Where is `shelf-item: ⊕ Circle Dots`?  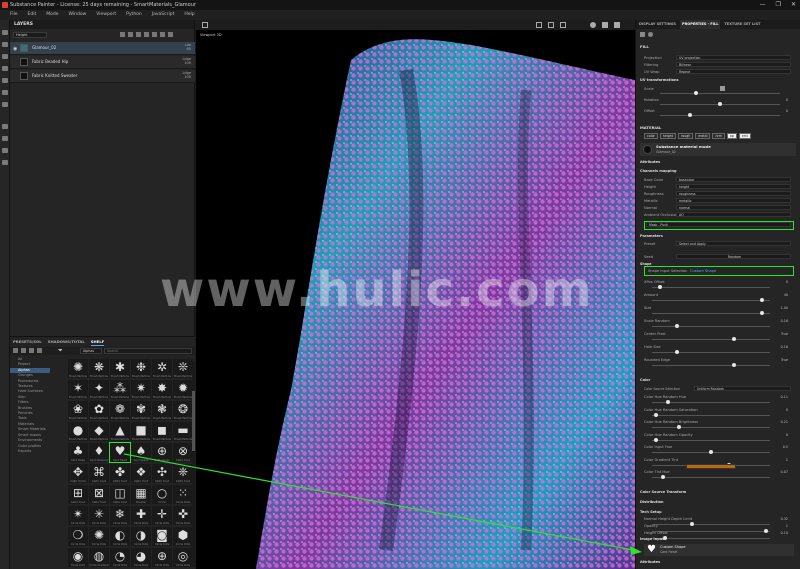 shelf-item: ⊕ Circle Dots is located at coordinates (162, 557).